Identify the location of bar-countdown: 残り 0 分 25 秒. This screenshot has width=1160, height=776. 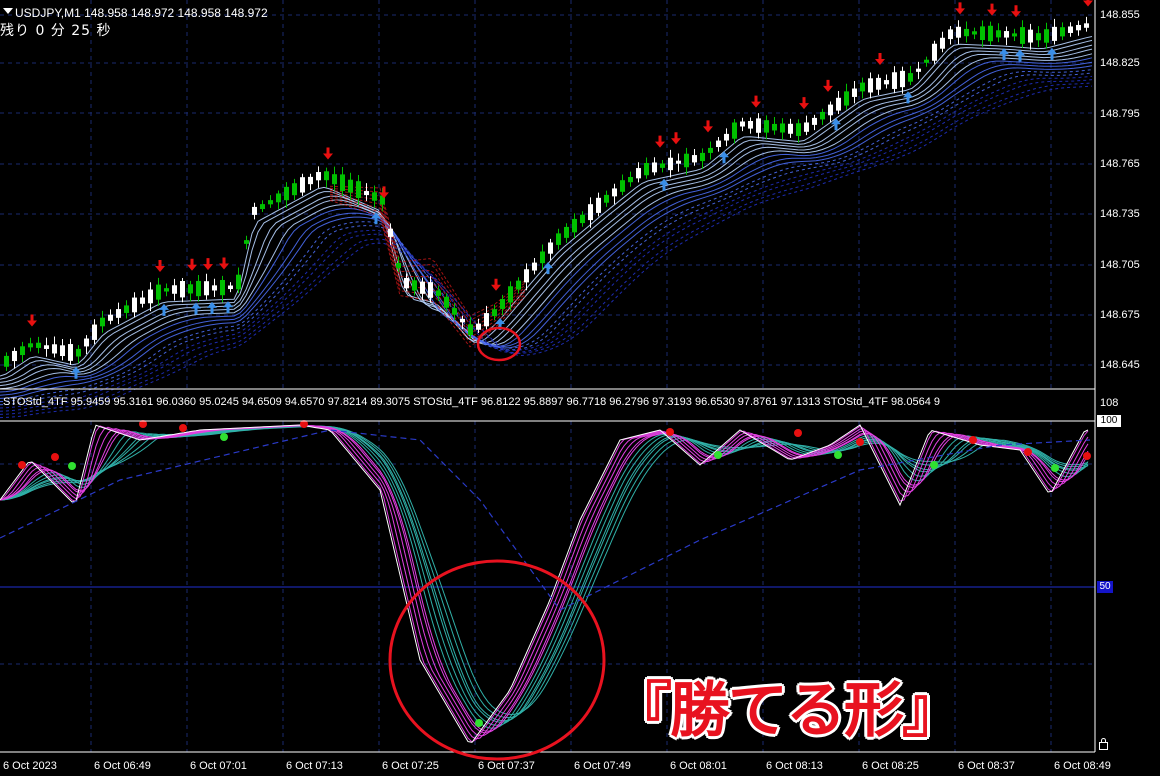
(56, 31).